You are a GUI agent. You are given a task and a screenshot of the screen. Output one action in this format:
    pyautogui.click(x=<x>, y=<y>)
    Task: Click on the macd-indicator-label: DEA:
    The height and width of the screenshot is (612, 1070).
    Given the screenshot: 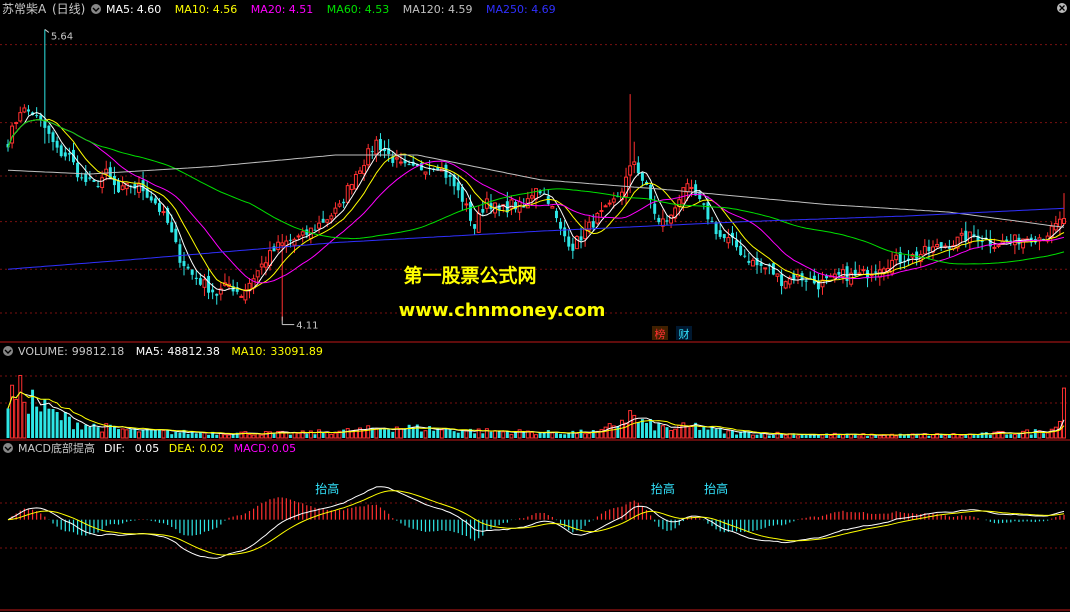 What is the action you would take?
    pyautogui.click(x=182, y=448)
    